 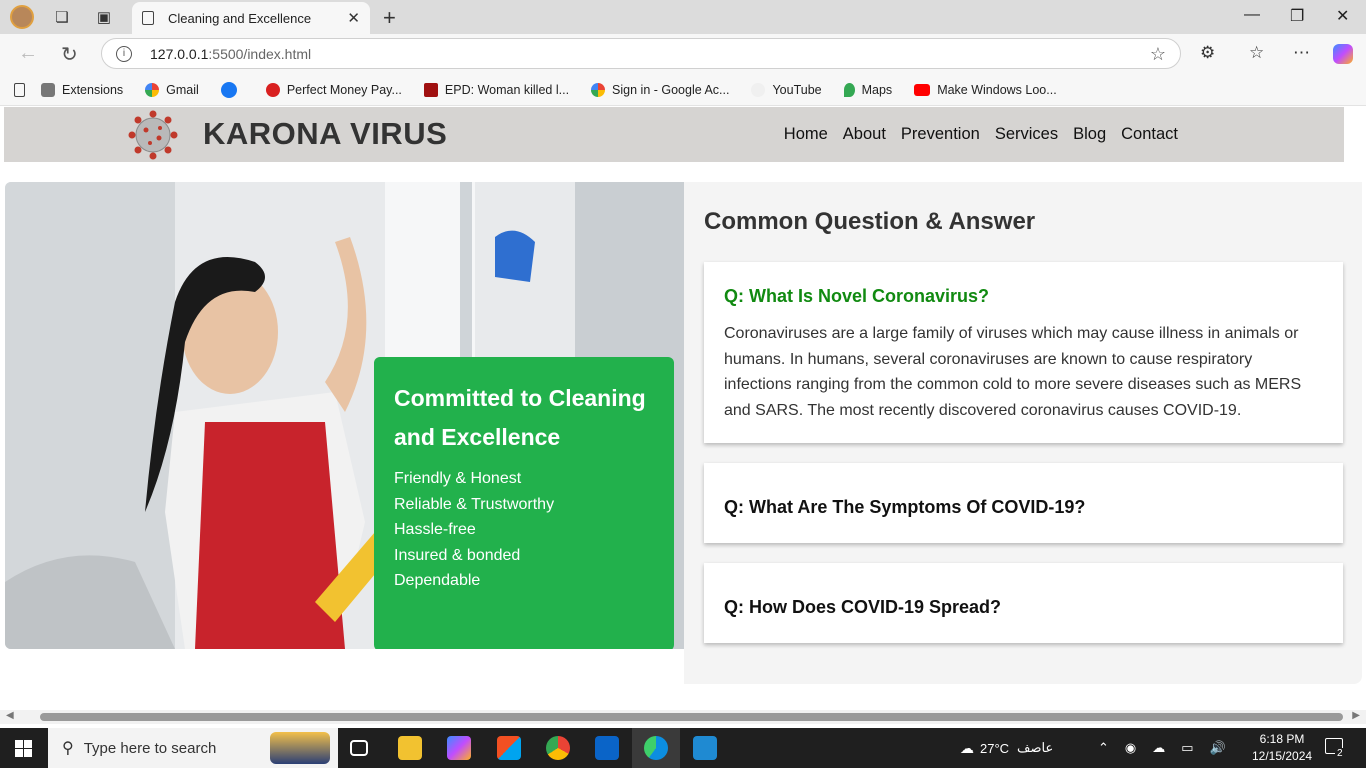 I want to click on scroll-left-icon: ◀, so click(x=10, y=715).